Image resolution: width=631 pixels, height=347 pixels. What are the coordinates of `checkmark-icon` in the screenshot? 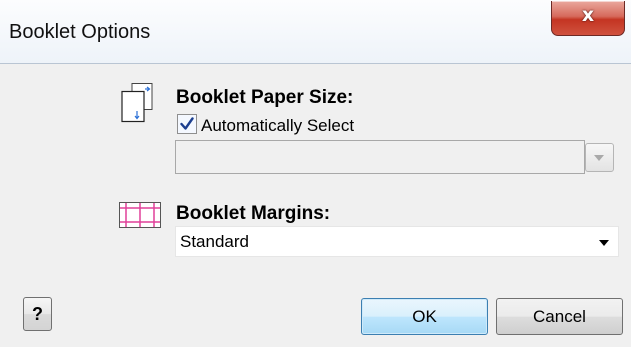 It's located at (187, 123).